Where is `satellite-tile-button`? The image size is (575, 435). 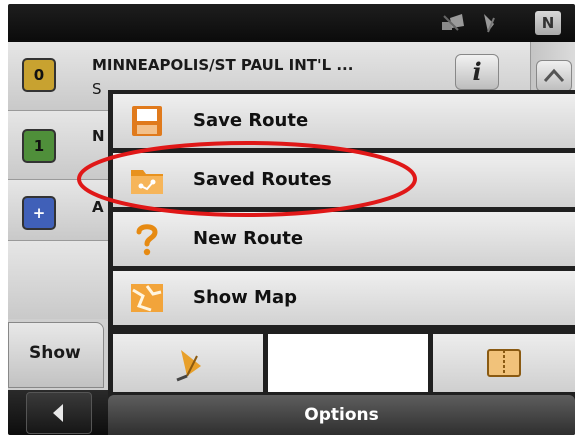 satellite-tile-button is located at coordinates (188, 363).